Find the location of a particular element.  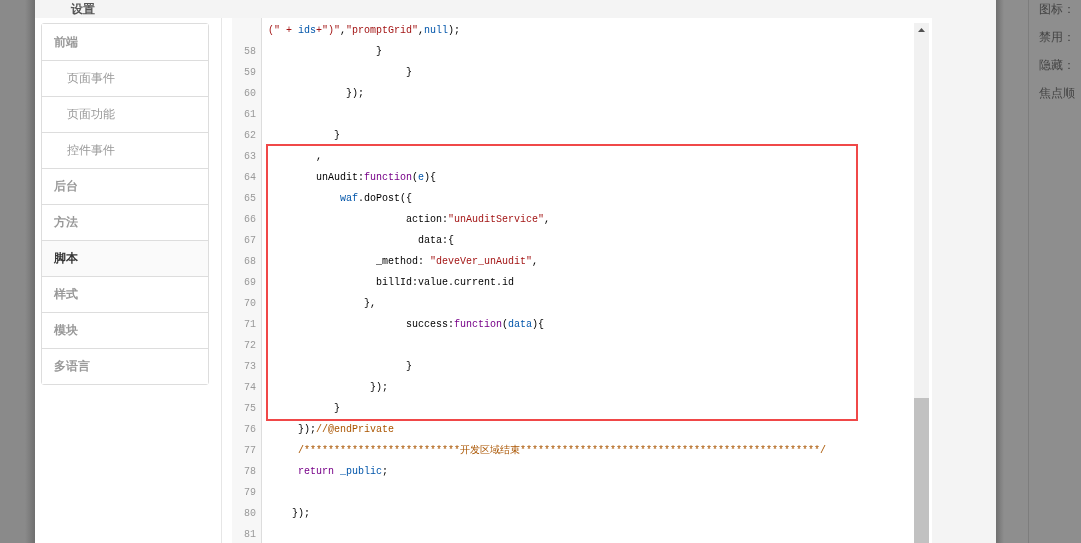

property-label: 隐藏： is located at coordinates (1057, 65).